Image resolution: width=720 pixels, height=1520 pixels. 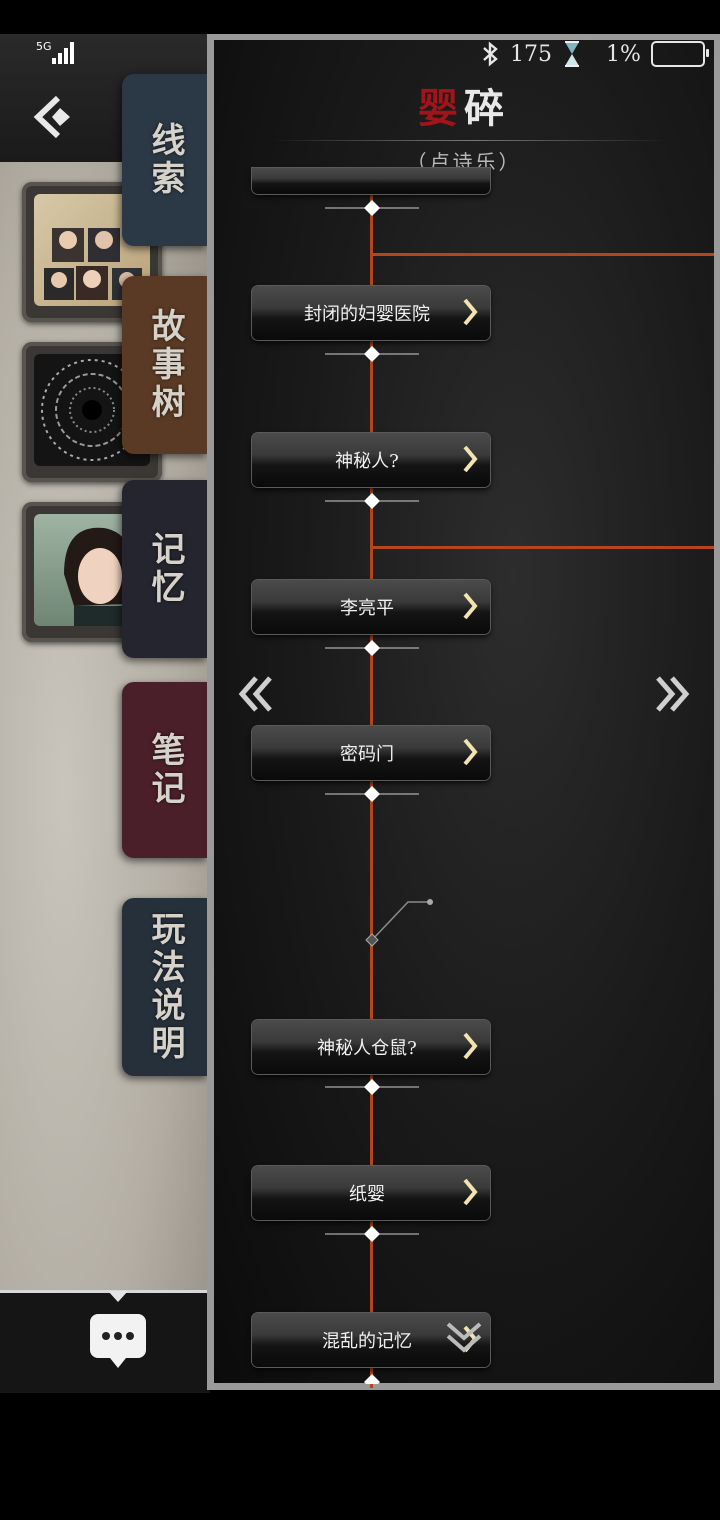 I want to click on story-node: 神秘人?, so click(x=371, y=460).